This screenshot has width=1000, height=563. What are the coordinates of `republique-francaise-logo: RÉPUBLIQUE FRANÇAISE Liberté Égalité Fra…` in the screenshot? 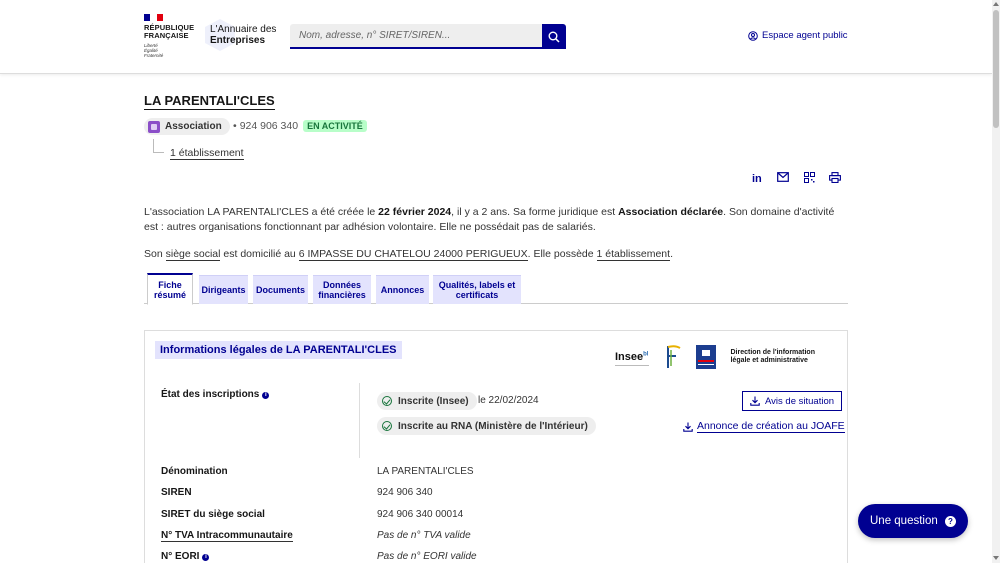 It's located at (172, 36).